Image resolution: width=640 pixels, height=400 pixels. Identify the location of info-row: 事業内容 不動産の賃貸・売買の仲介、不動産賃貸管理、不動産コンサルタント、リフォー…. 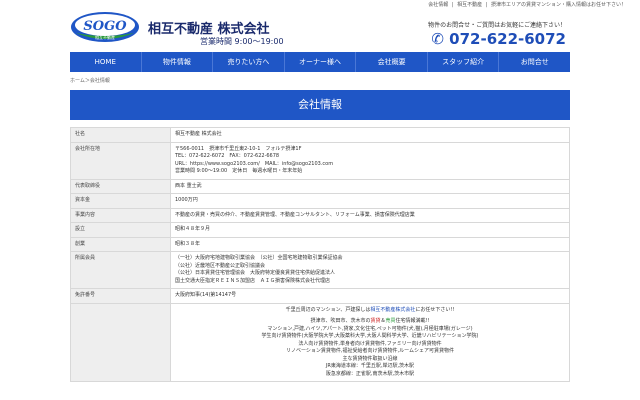
(320, 215).